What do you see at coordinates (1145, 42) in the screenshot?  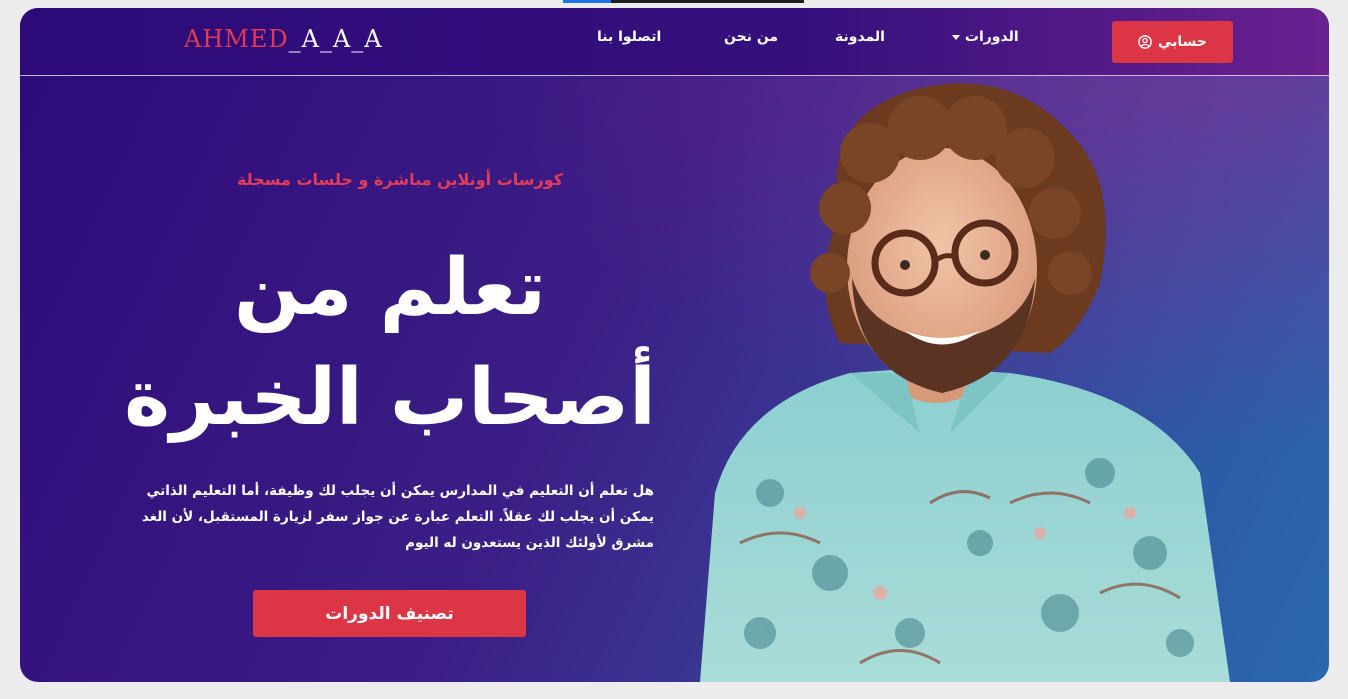 I see `user-circle-icon` at bounding box center [1145, 42].